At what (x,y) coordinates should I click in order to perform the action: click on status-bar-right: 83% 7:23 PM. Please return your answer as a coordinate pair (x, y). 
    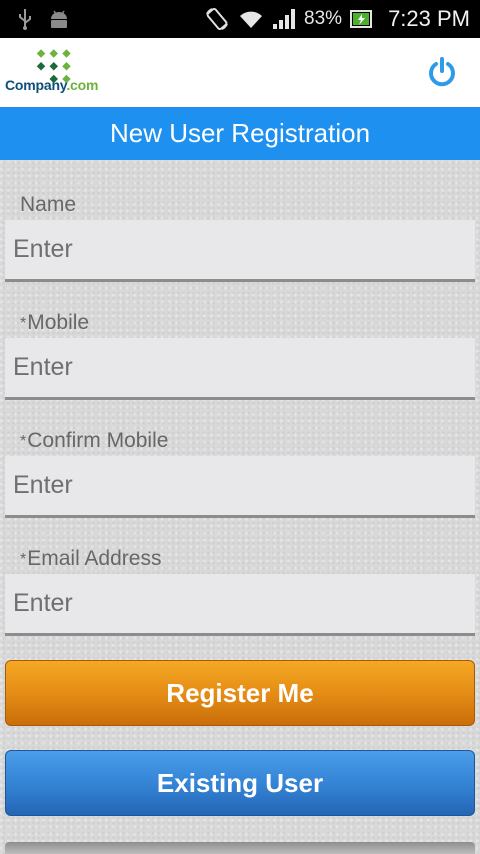
    Looking at the image, I should click on (342, 19).